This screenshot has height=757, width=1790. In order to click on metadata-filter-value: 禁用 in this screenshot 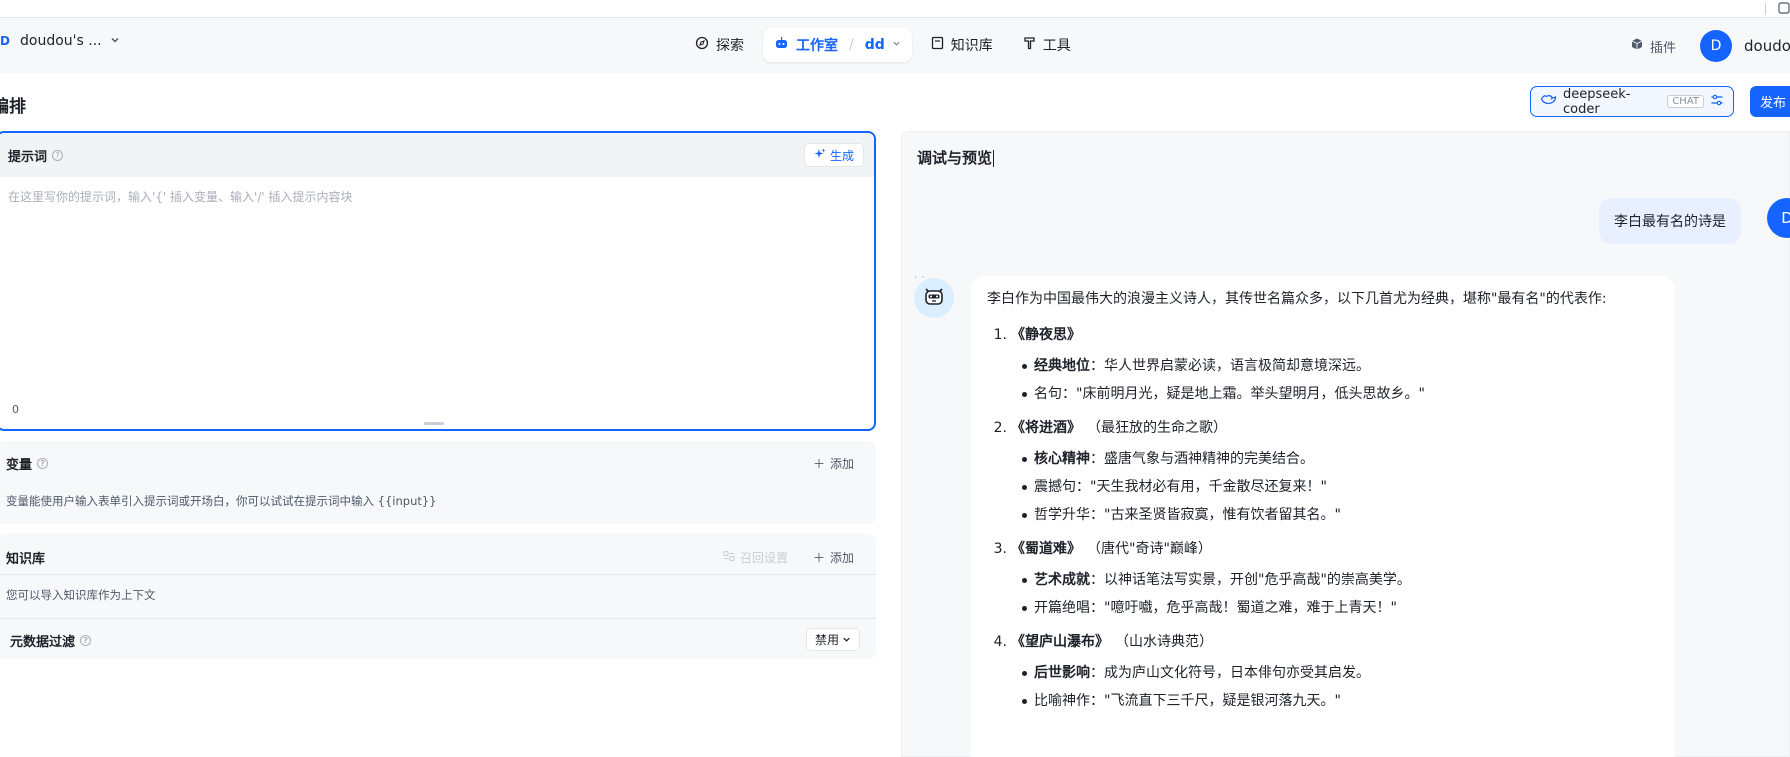, I will do `click(826, 640)`.